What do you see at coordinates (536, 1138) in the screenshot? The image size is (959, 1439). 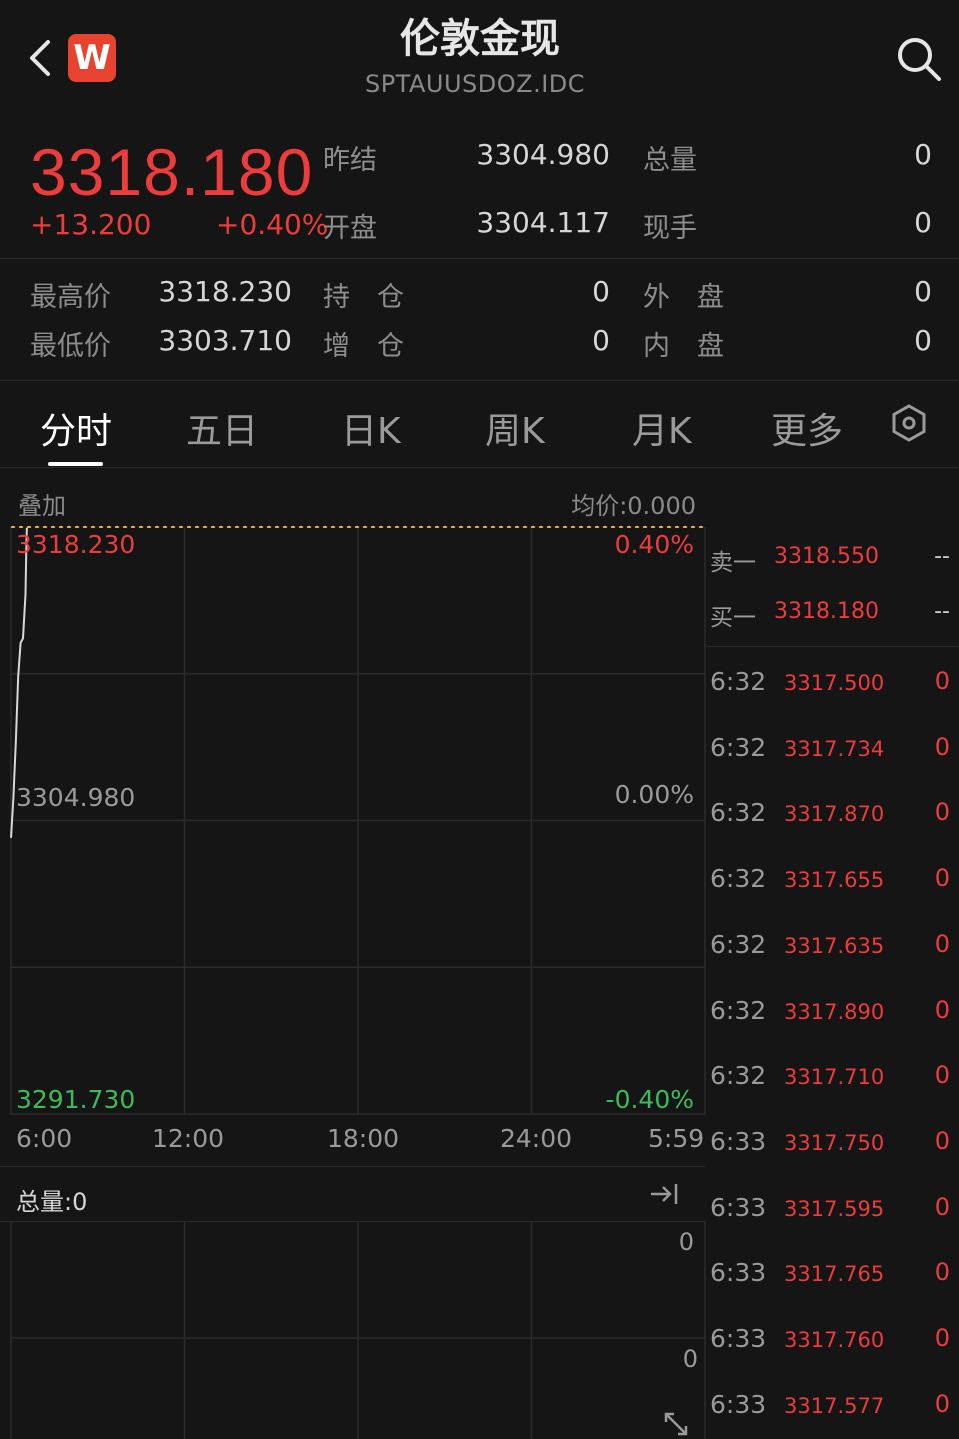 I see `x-axis-label: 24:00` at bounding box center [536, 1138].